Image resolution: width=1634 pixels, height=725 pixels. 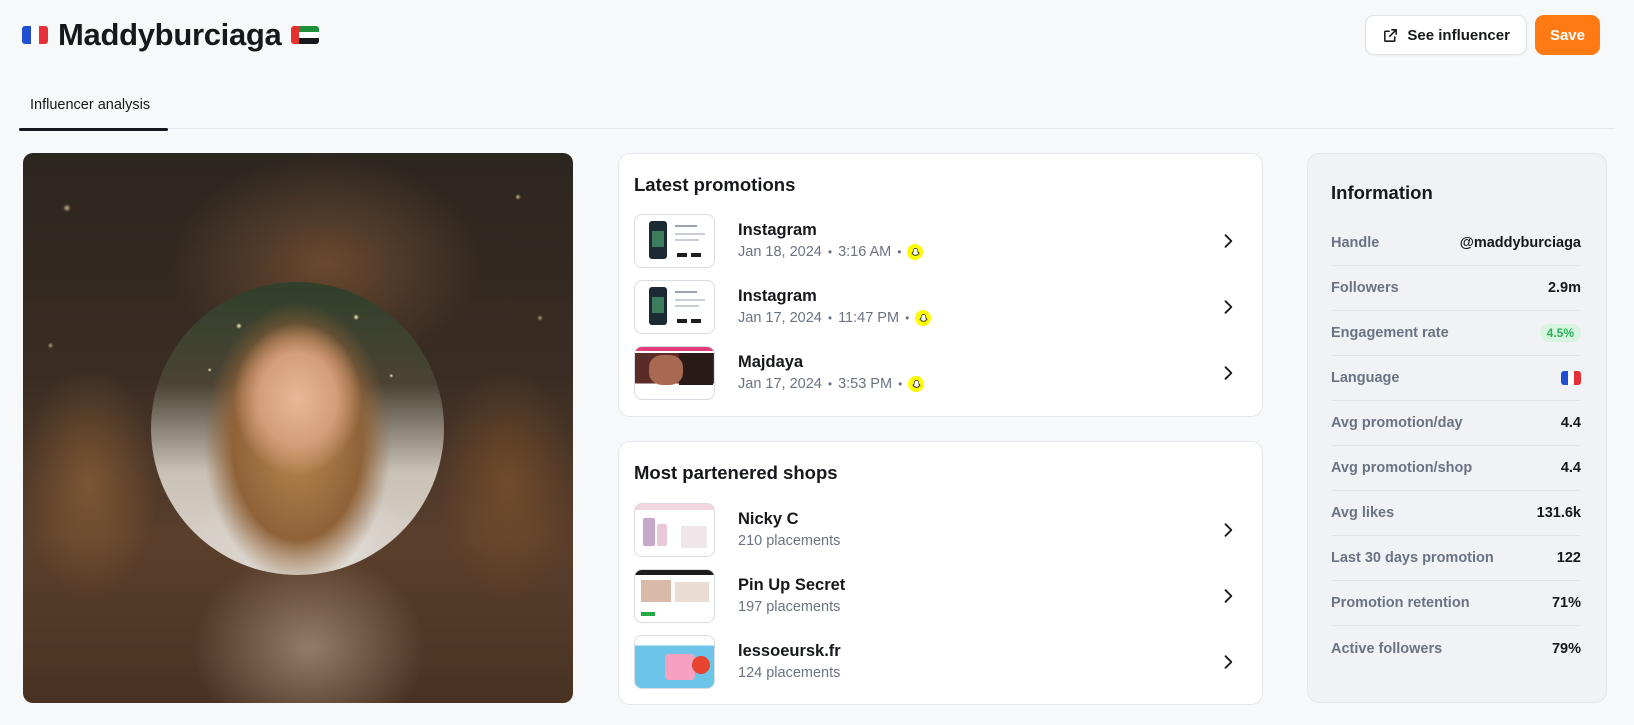 What do you see at coordinates (305, 35) in the screenshot?
I see `uae-flag-icon` at bounding box center [305, 35].